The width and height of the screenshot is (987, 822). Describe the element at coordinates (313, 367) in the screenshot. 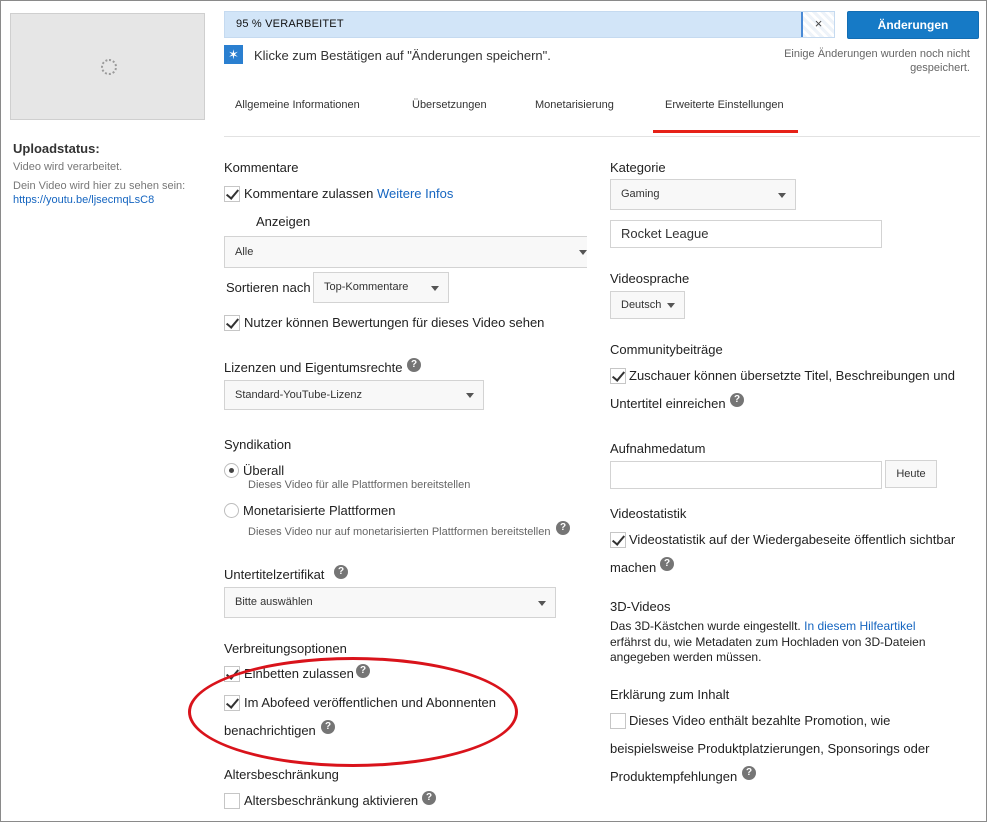

I see `license-heading: Lizenzen und Eigentumsrechte` at that location.